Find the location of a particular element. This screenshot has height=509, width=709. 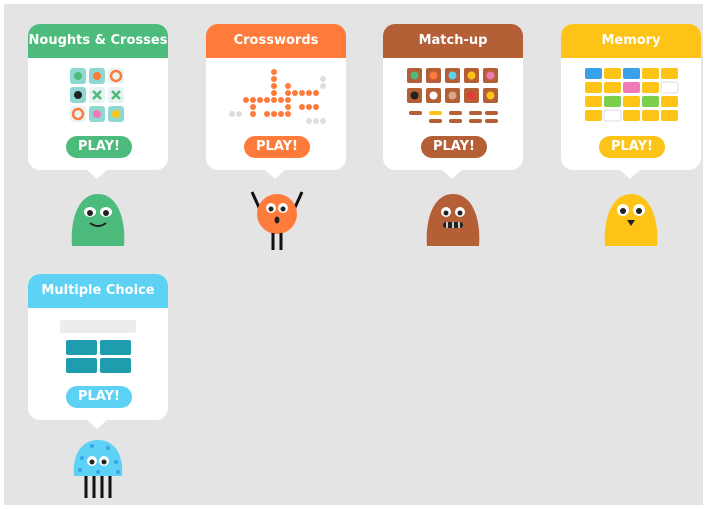

blue-fuzzy-mascot is located at coordinates (98, 469).